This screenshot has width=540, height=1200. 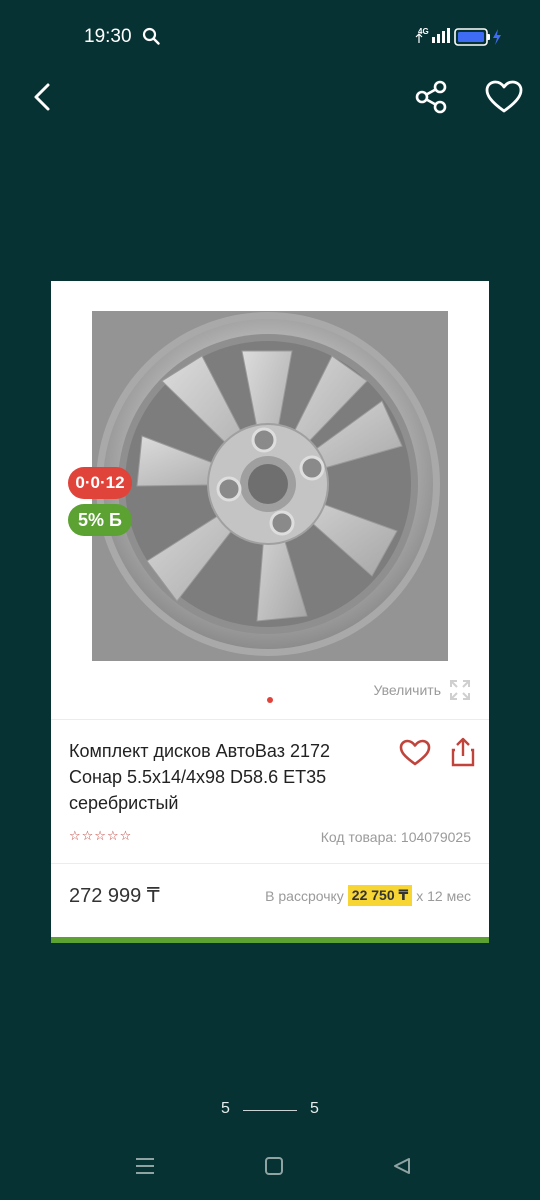 I want to click on image-pager: 5 5, so click(x=270, y=1111).